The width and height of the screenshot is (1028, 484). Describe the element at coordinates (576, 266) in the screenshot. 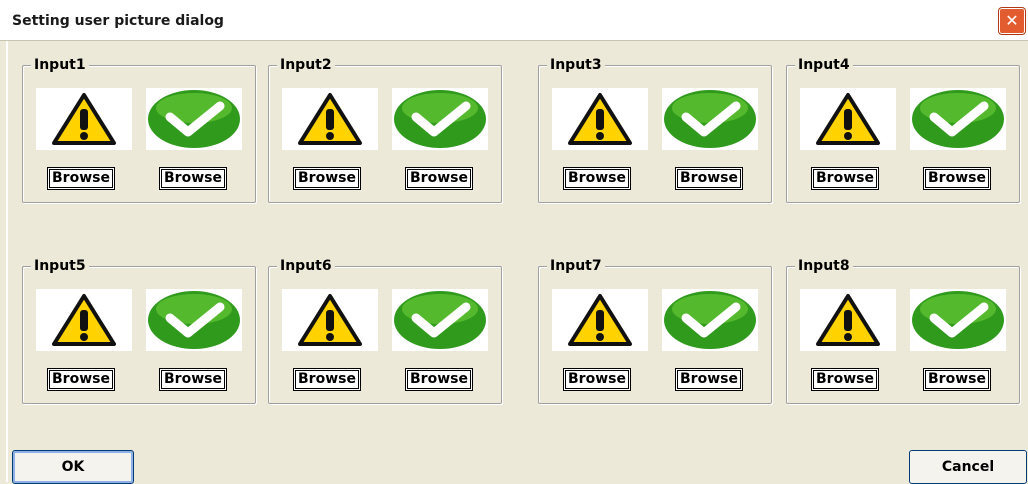

I see `group-label: Input7` at that location.